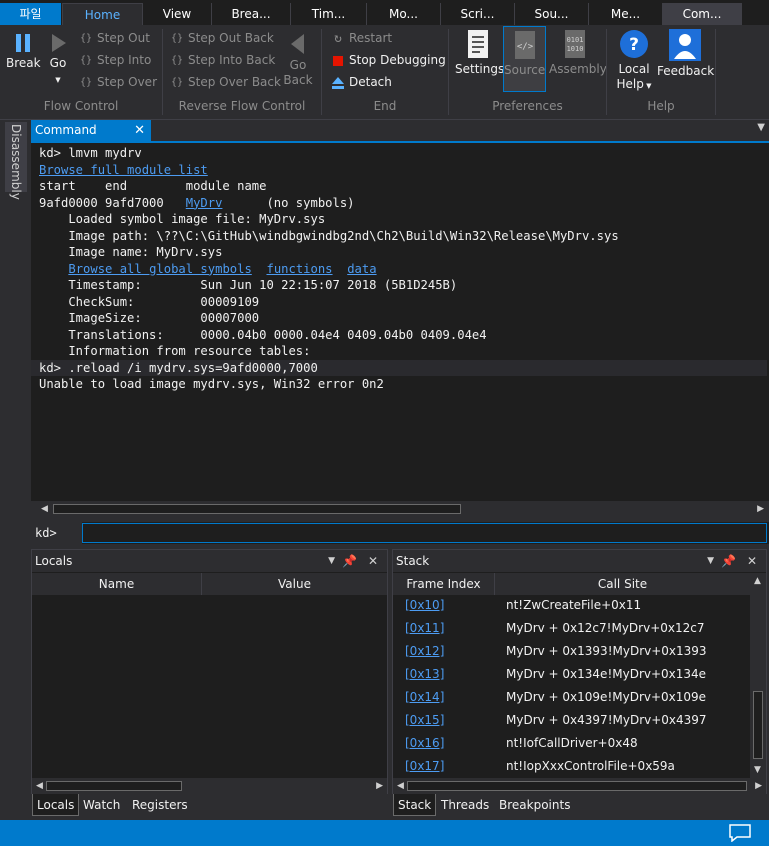 The height and width of the screenshot is (846, 769). Describe the element at coordinates (361, 269) in the screenshot. I see `data-link: data` at that location.